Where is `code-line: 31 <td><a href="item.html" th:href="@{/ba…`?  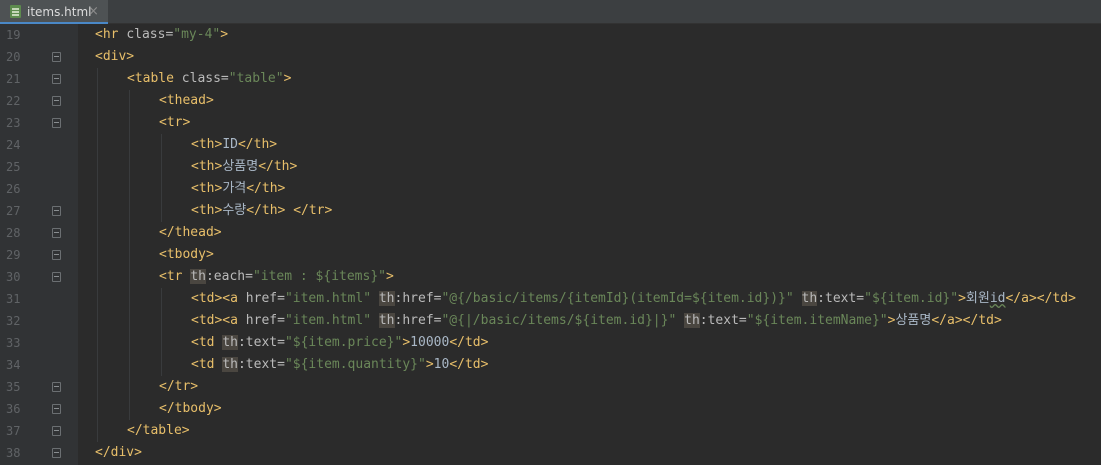 code-line: 31 <td><a href="item.html" th:href="@{/ba… is located at coordinates (550, 299).